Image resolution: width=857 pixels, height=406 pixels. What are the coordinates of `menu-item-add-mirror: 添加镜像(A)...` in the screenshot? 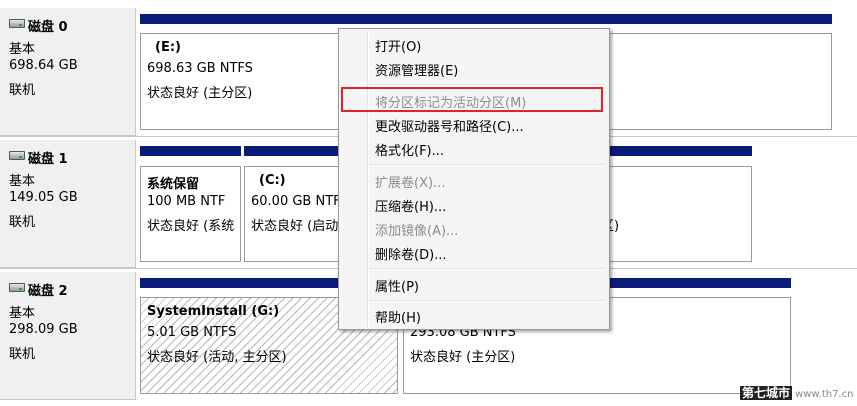 It's located at (416, 229).